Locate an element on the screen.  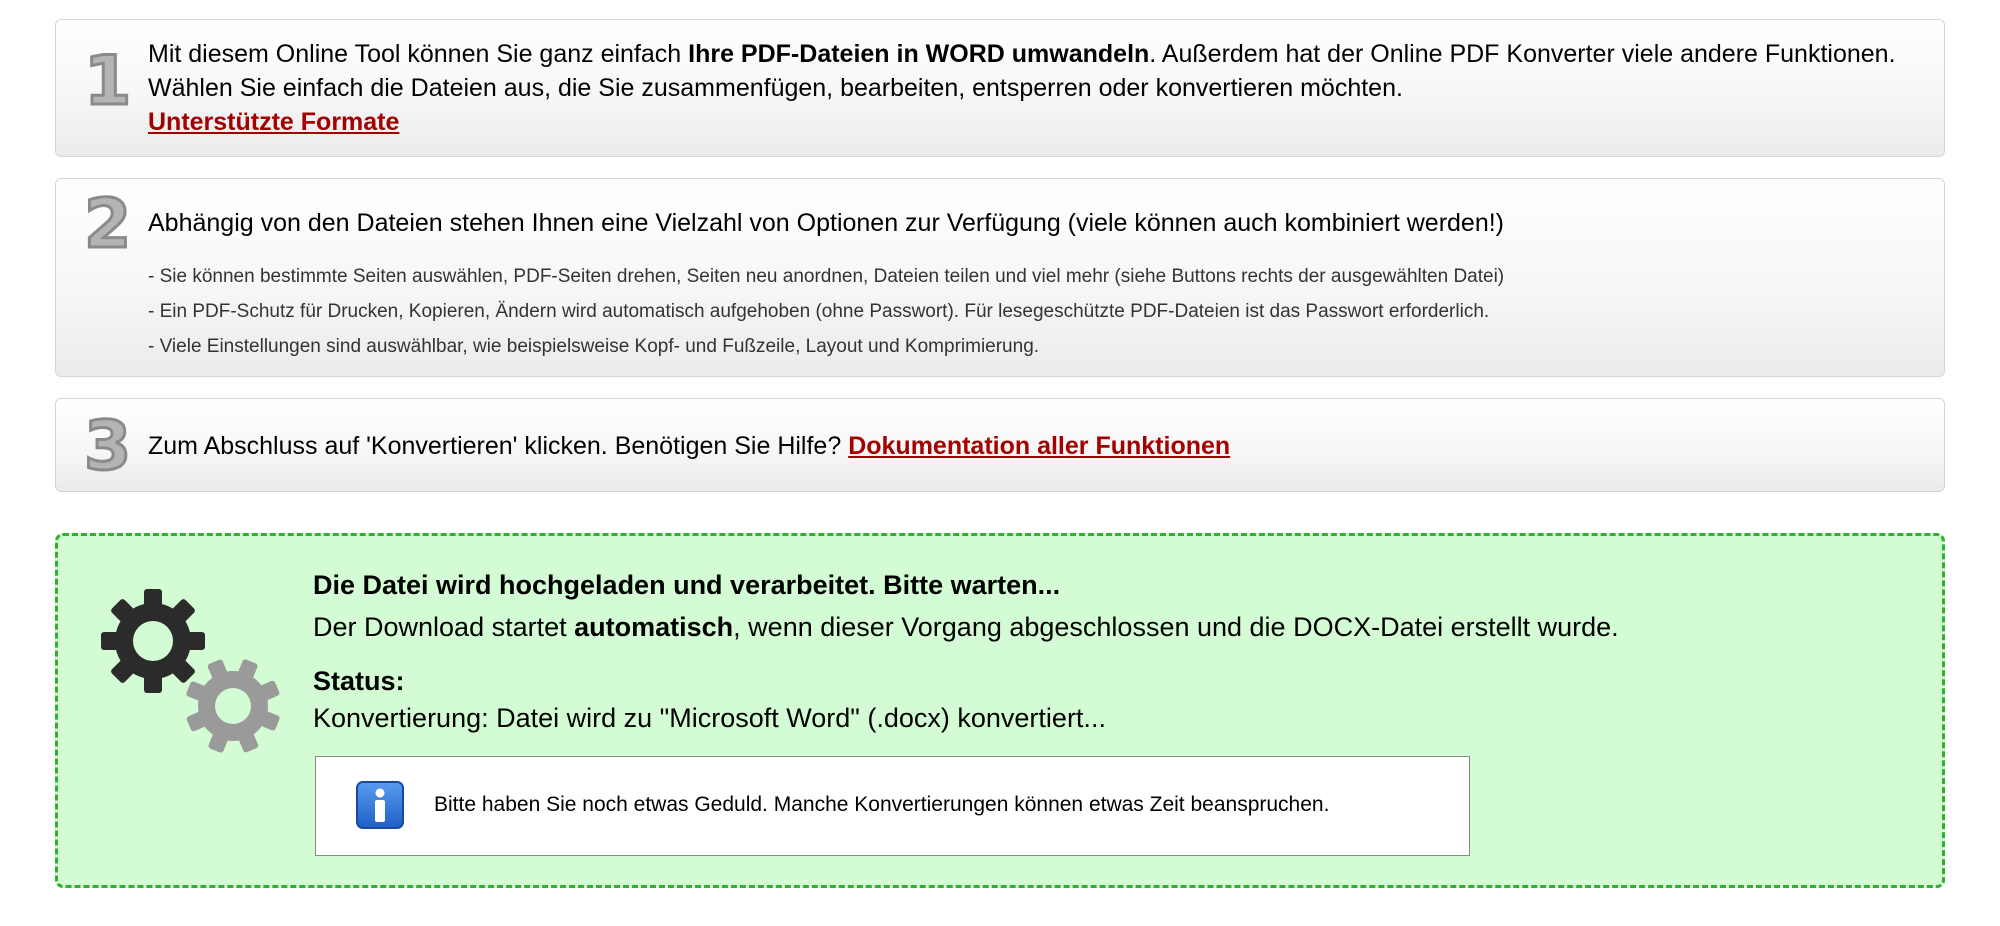
download-note-pre: Der Download startet is located at coordinates (444, 627).